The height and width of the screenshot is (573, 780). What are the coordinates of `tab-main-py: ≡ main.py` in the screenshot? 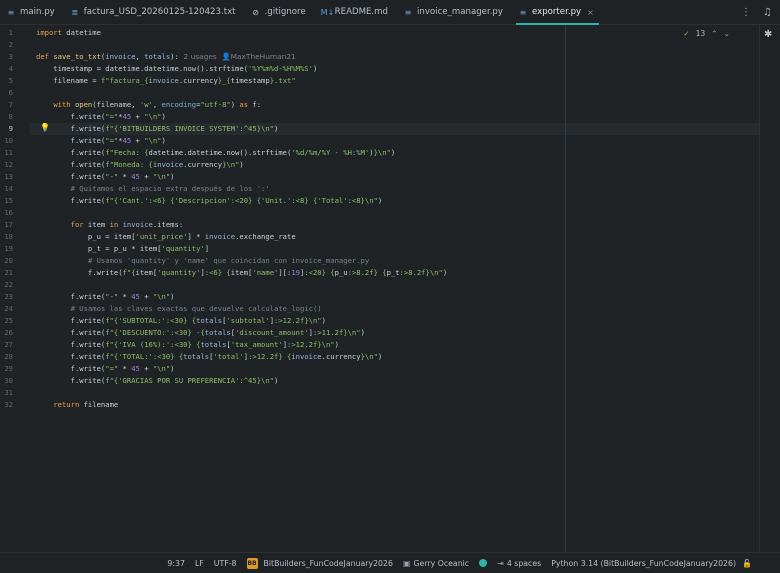 It's located at (32, 12).